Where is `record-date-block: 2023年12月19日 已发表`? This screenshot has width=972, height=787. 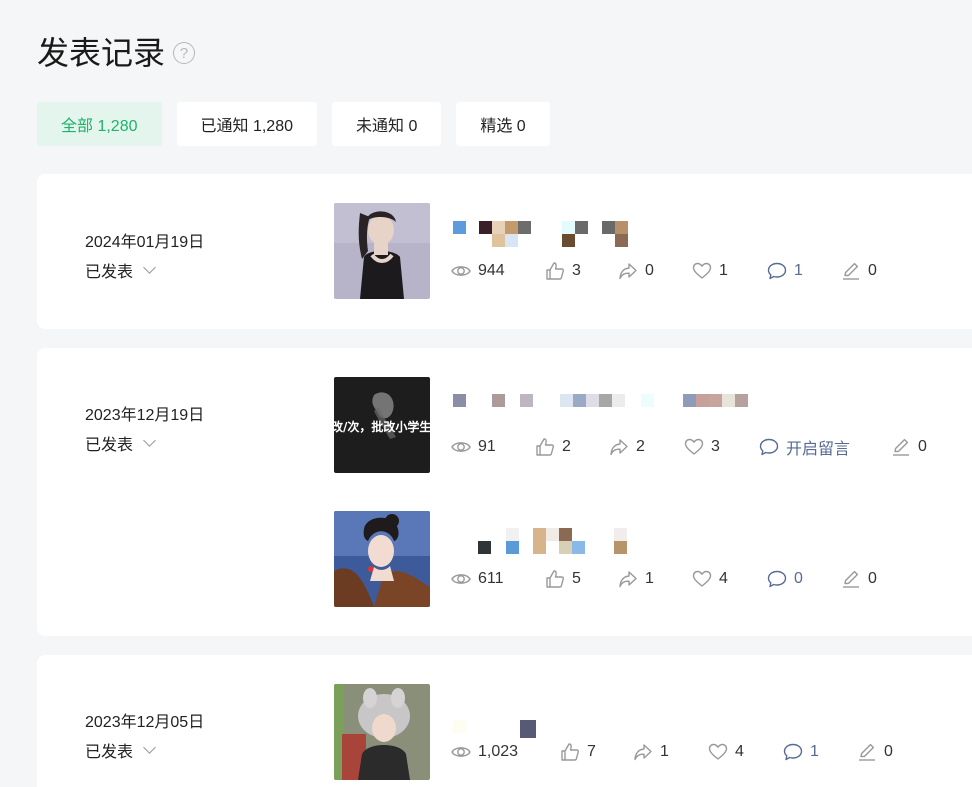
record-date-block: 2023年12月19日 已发表 is located at coordinates (144, 428).